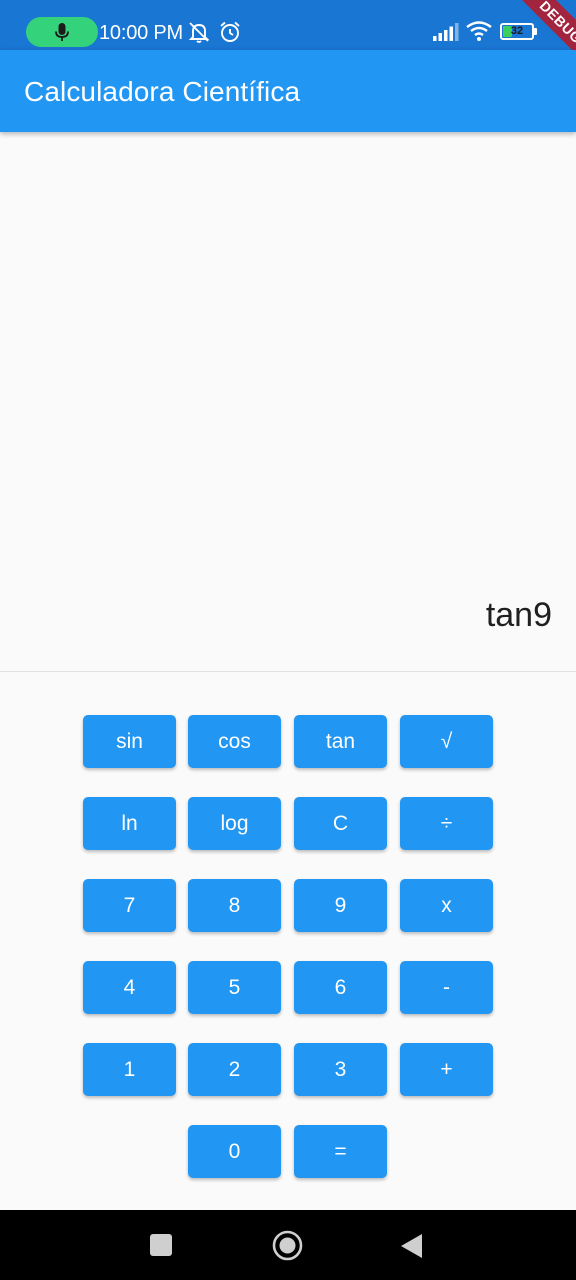 This screenshot has width=576, height=1280. I want to click on digit-7-button: 7, so click(129, 905).